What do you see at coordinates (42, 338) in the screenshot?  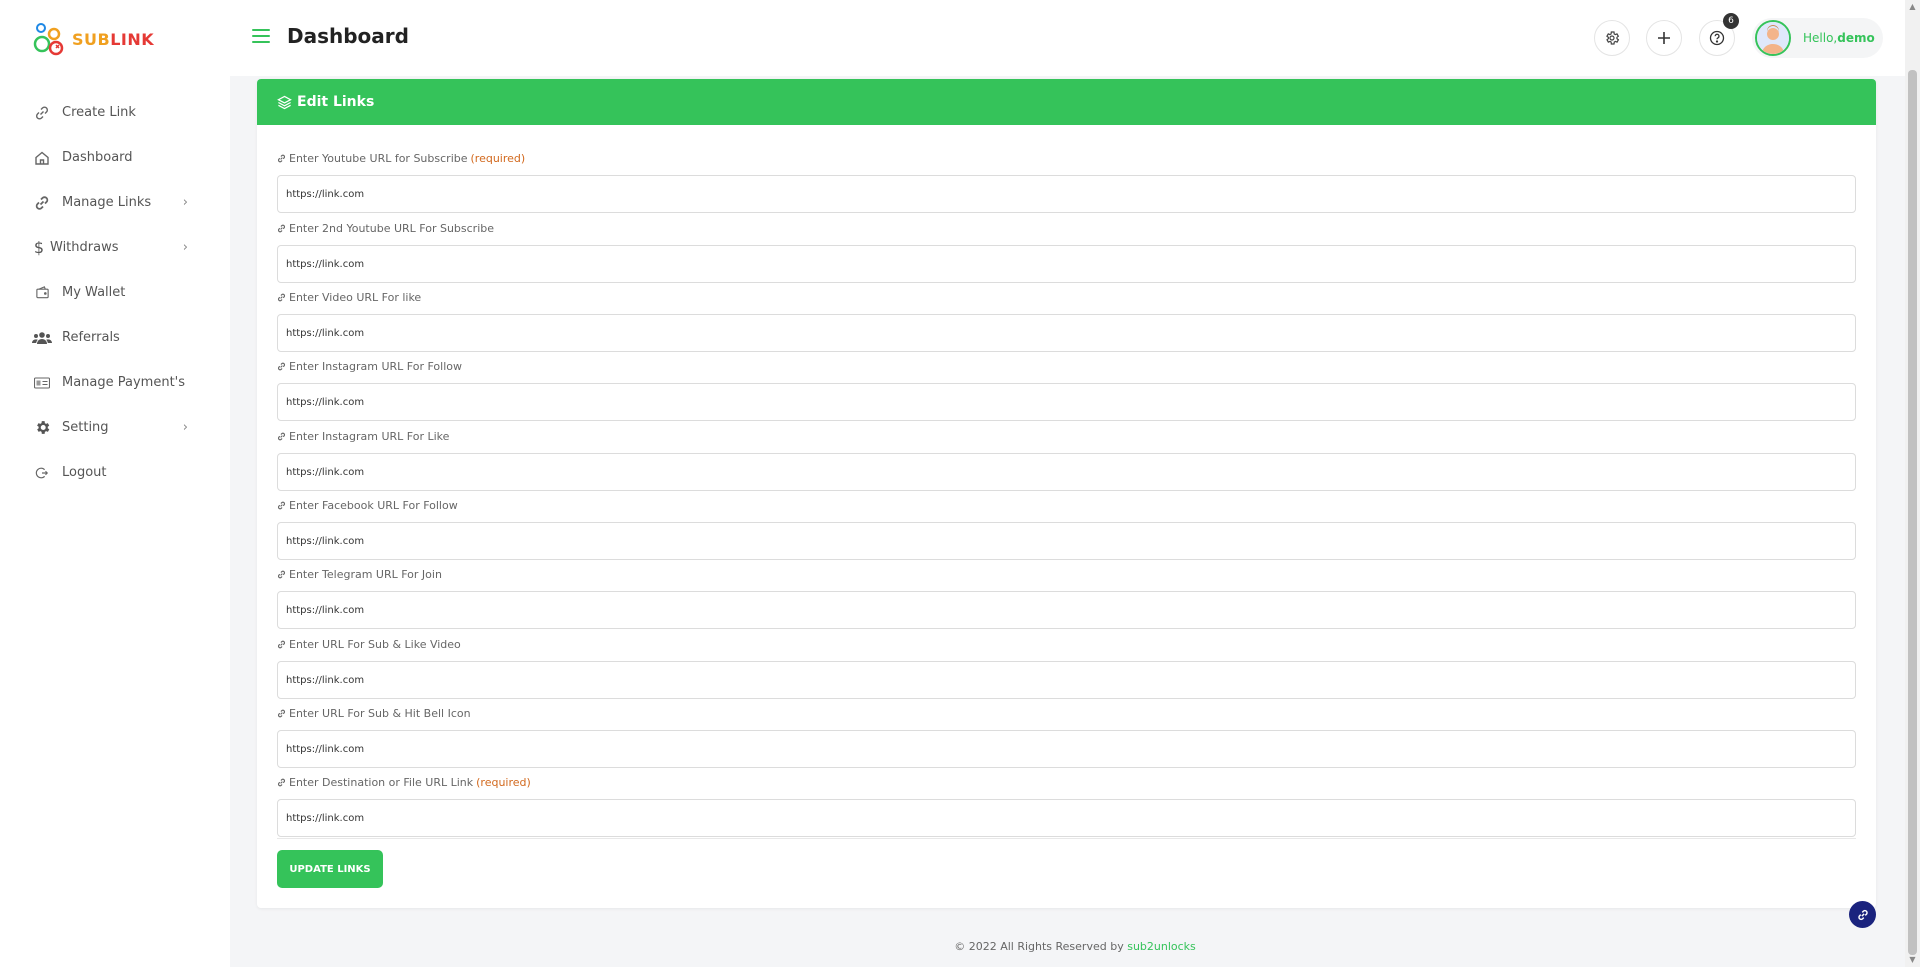 I see `users-icon` at bounding box center [42, 338].